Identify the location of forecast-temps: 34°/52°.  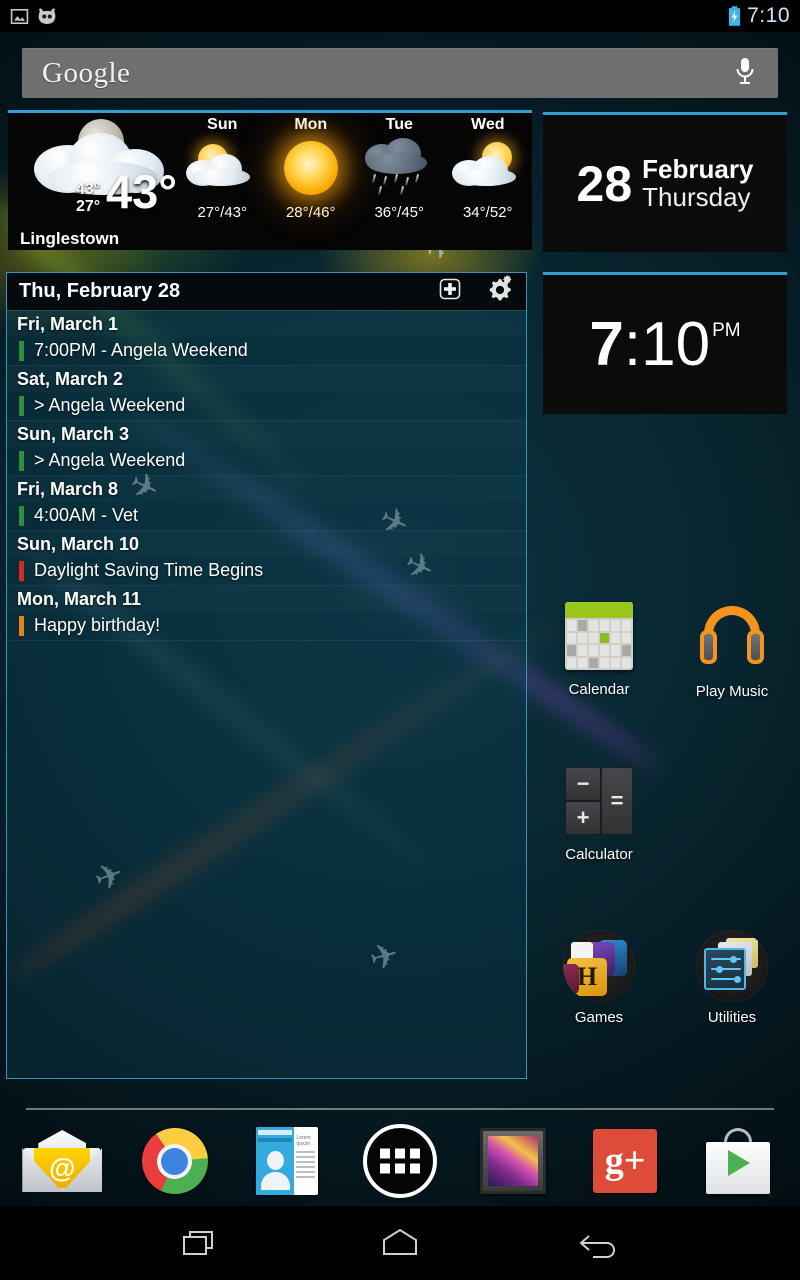
(487, 212).